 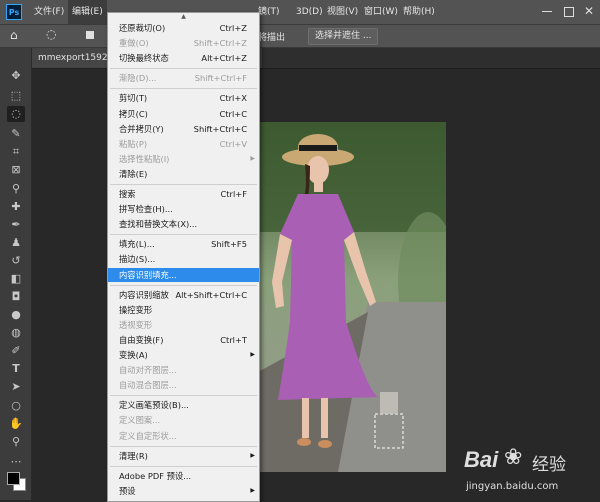 I want to click on healing-brush-icon: ✚, so click(x=16, y=207).